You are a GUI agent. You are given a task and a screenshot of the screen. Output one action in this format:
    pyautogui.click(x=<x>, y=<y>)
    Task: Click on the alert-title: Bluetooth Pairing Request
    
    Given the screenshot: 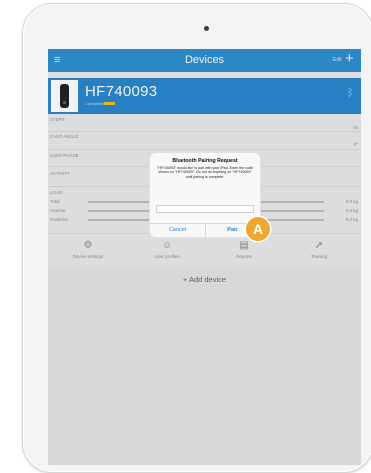 What is the action you would take?
    pyautogui.click(x=205, y=161)
    